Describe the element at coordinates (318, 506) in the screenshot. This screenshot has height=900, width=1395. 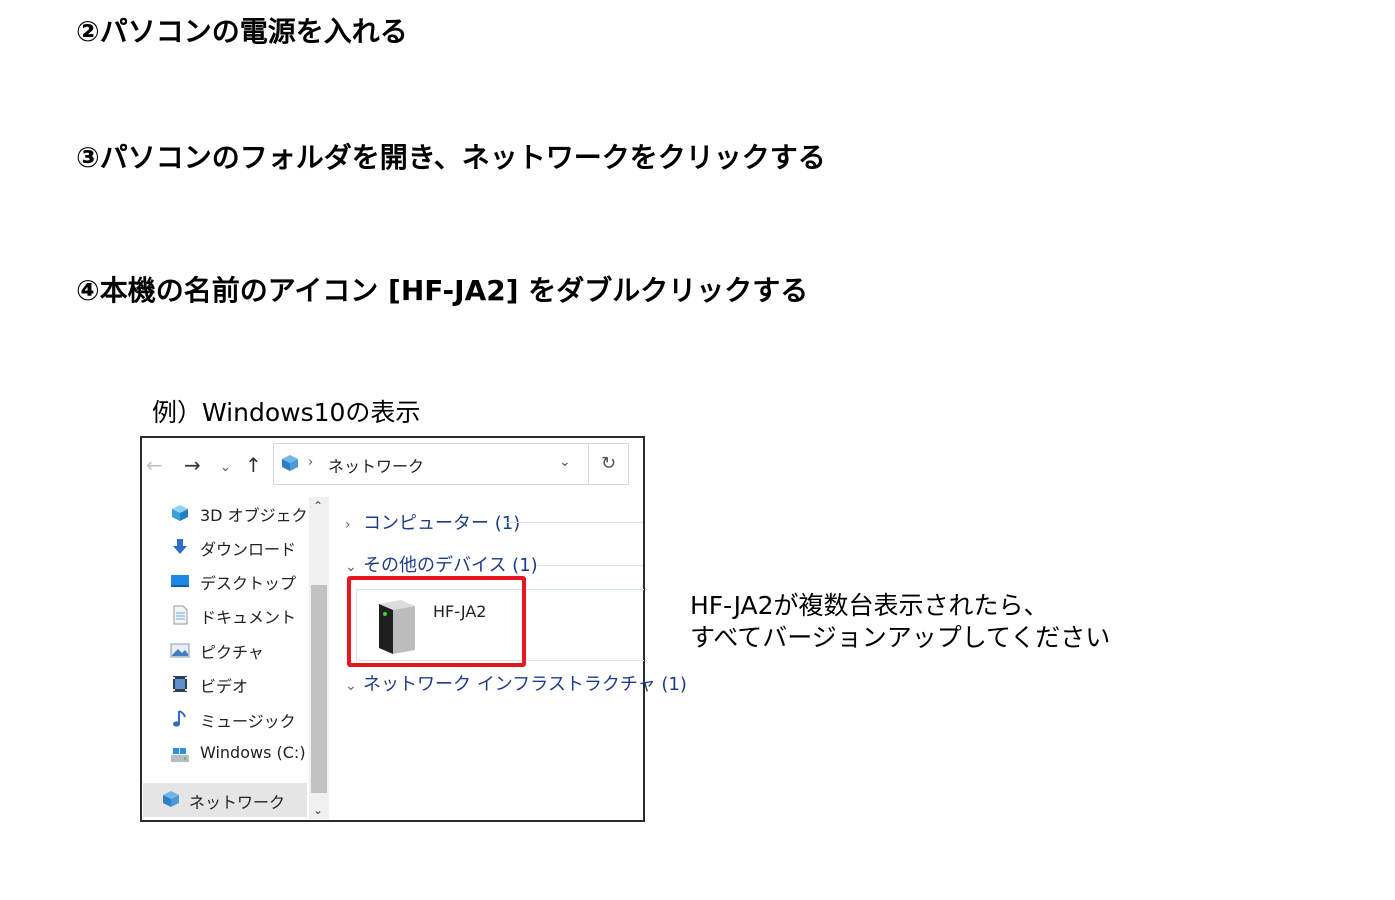
I see `scroll-up-icon: ⌃` at that location.